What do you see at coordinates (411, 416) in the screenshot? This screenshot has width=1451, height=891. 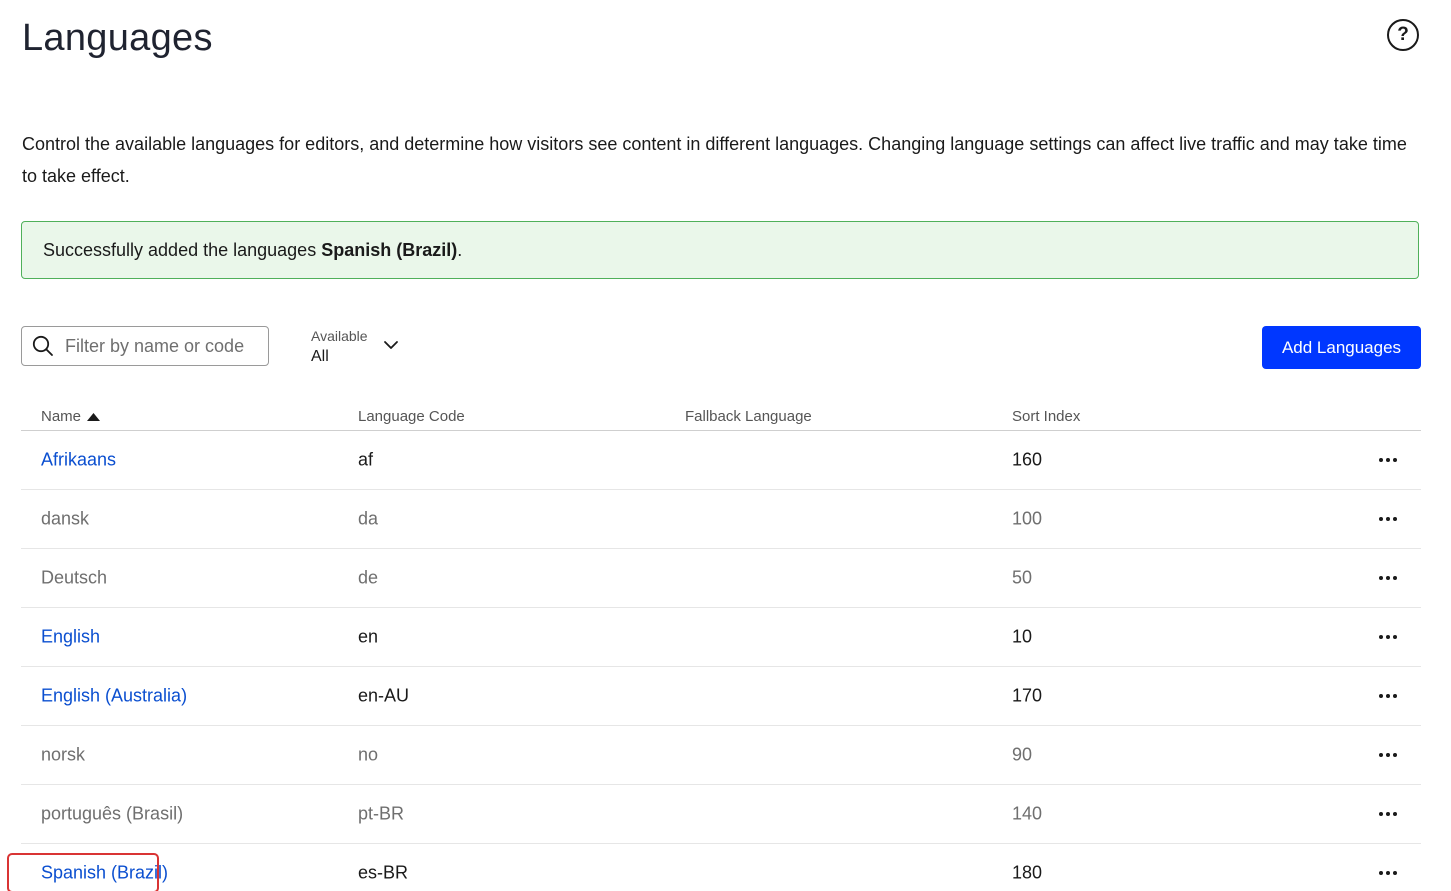 I see `column-header-code: Language Code` at bounding box center [411, 416].